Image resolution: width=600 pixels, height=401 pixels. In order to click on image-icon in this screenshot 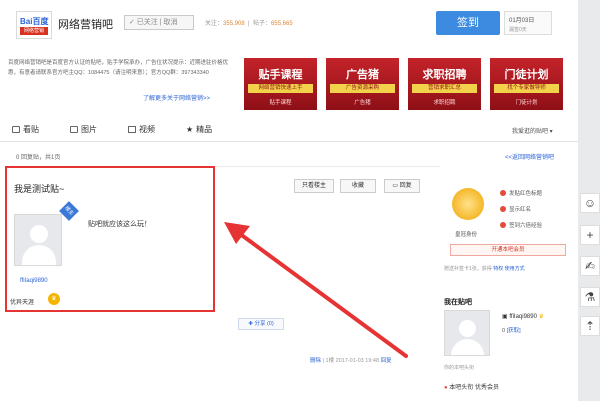, I will do `click(74, 129)`.